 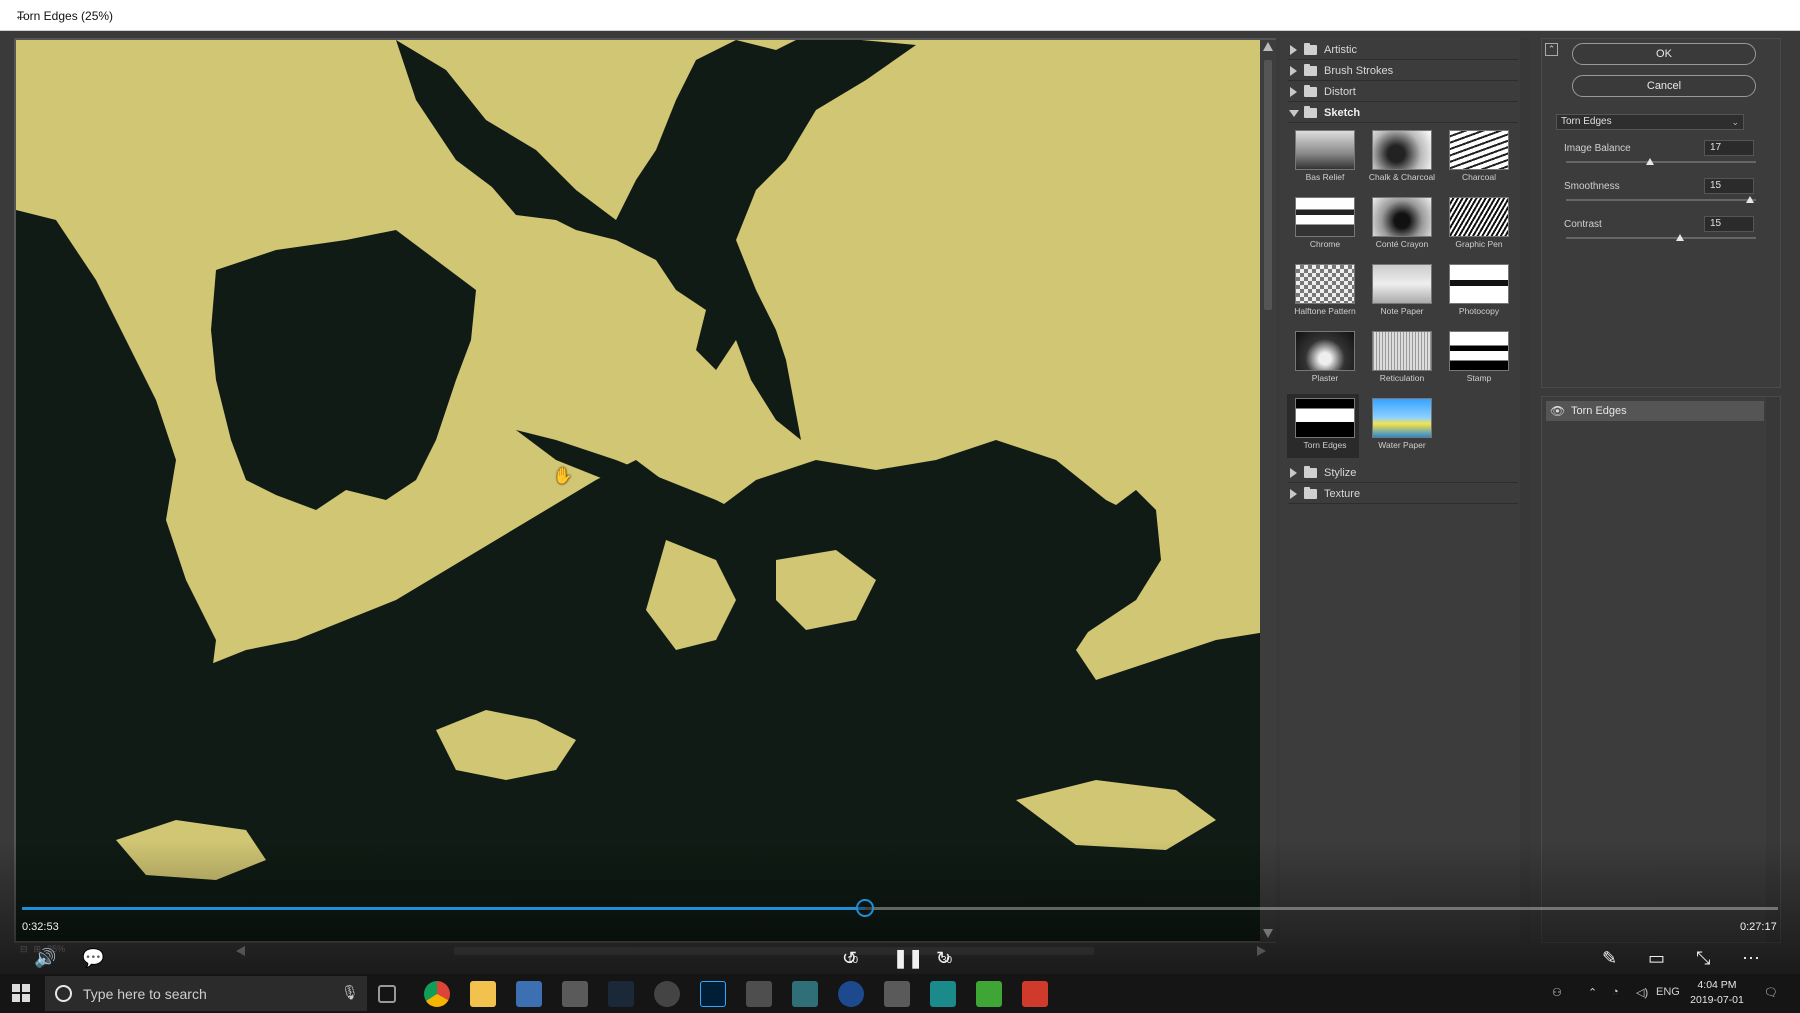 What do you see at coordinates (1771, 992) in the screenshot?
I see `notifications-icon: 🗨` at bounding box center [1771, 992].